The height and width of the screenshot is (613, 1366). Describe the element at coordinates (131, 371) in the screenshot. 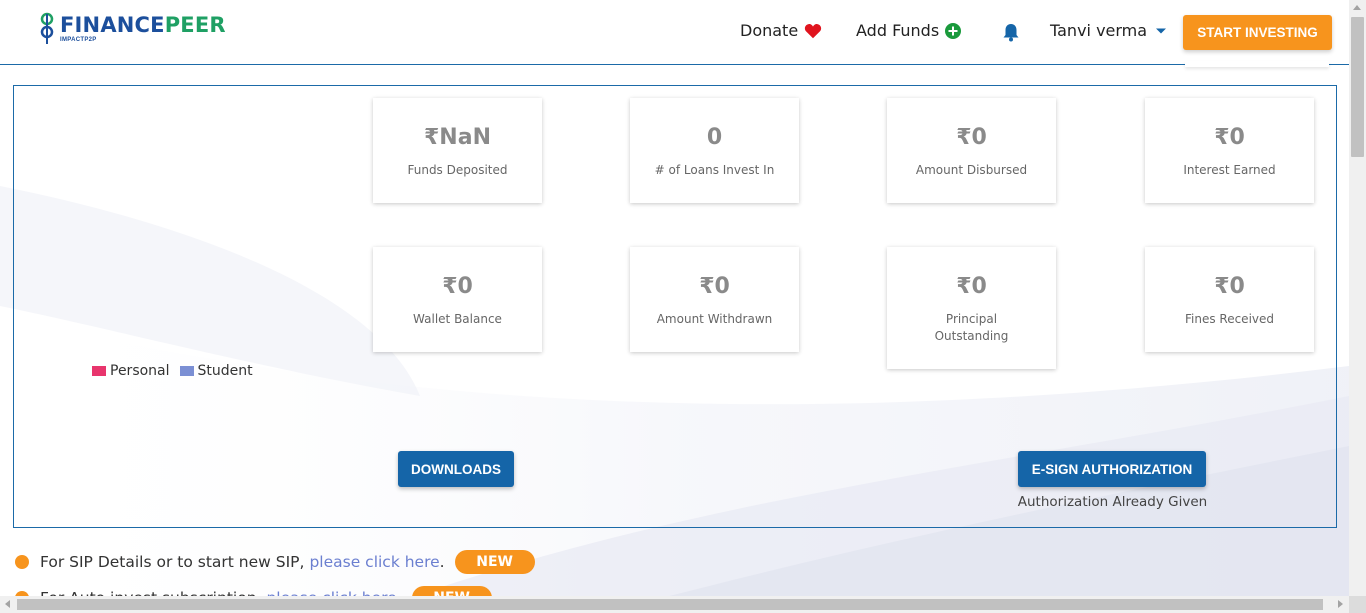

I see `legend-item-personal: Personal` at that location.